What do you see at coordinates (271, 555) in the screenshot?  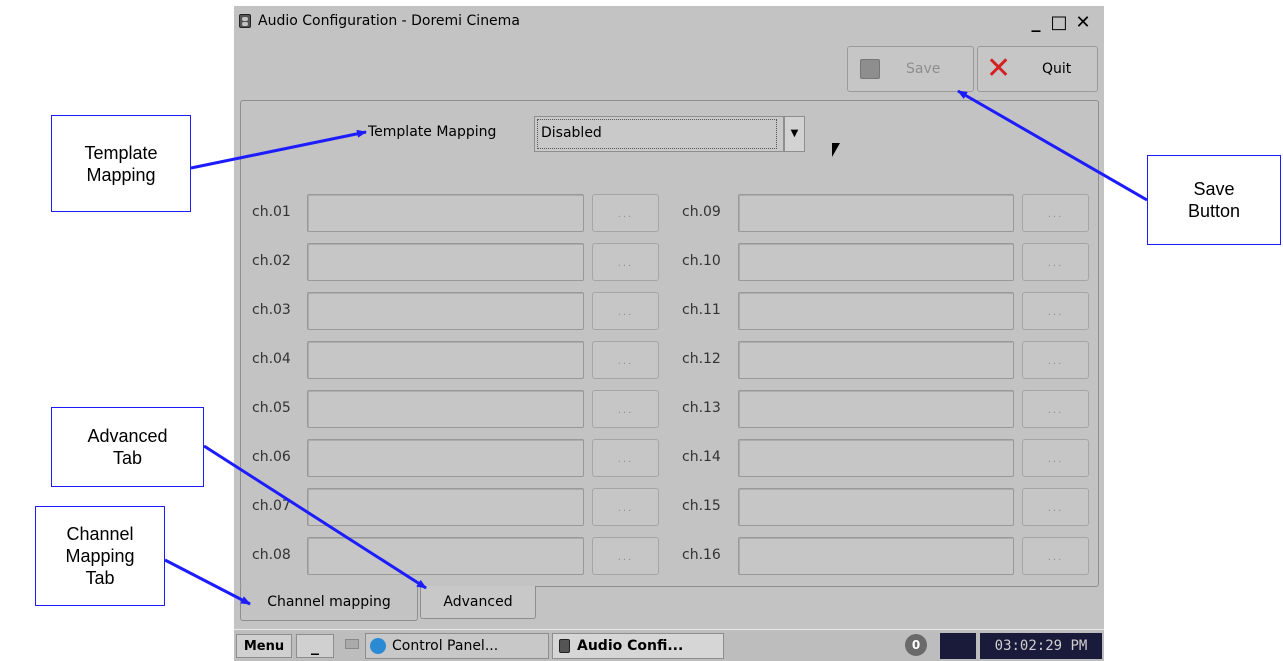 I see `channel-label: ch.08` at bounding box center [271, 555].